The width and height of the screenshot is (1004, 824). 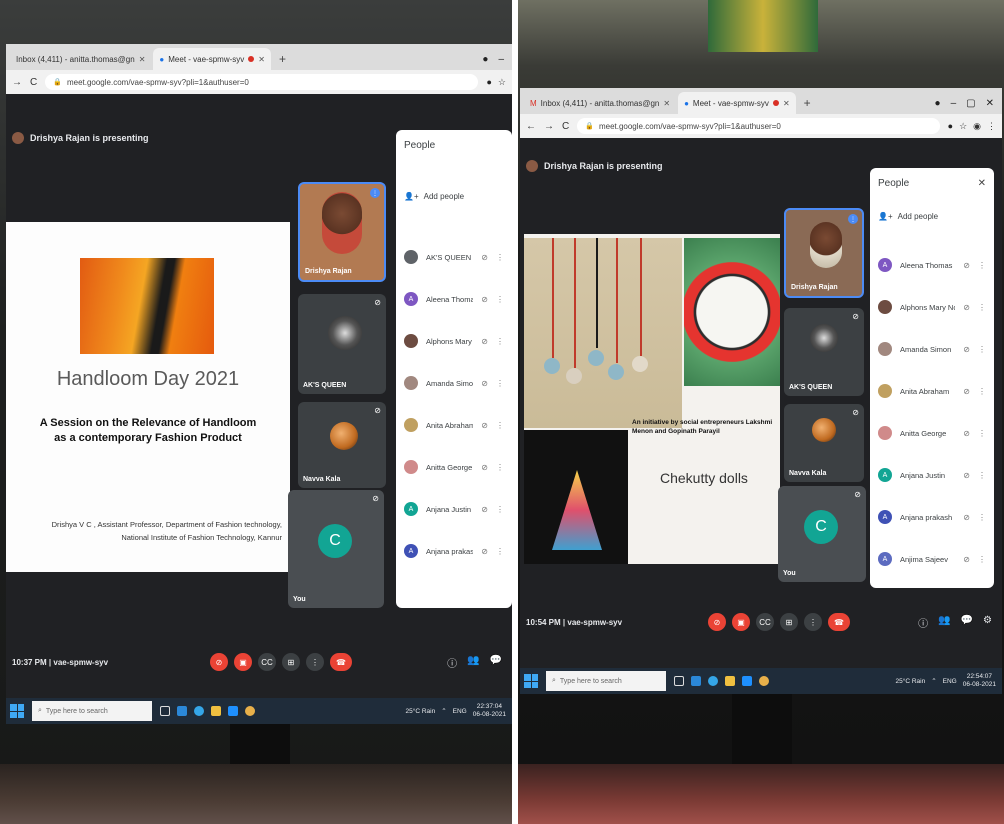 I want to click on participant-row: Alphons Mary Noby ⊘ ⋮, so click(x=454, y=341).